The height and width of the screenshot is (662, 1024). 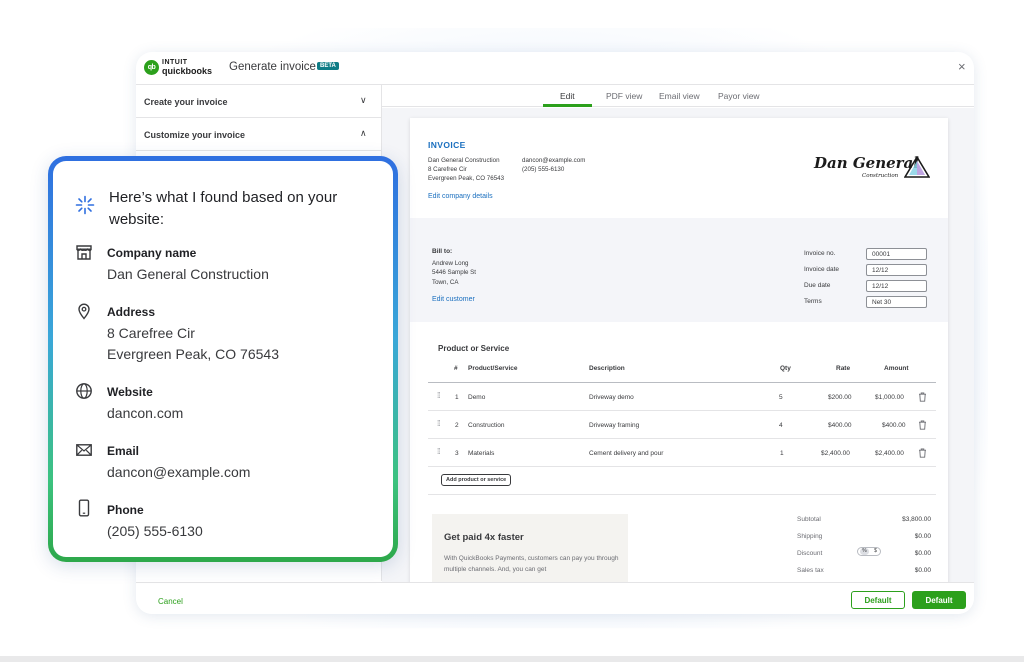 What do you see at coordinates (880, 176) in the screenshot?
I see `logo-sub: Construction` at bounding box center [880, 176].